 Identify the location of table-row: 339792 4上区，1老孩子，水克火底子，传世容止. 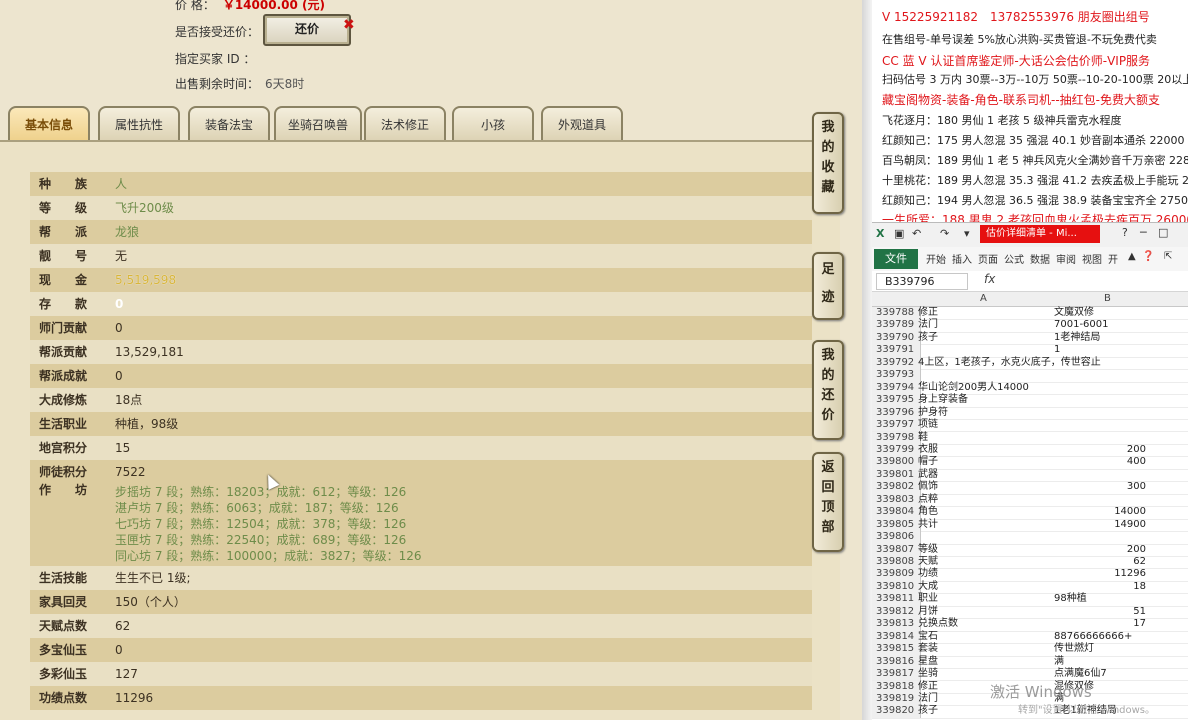
(1030, 363).